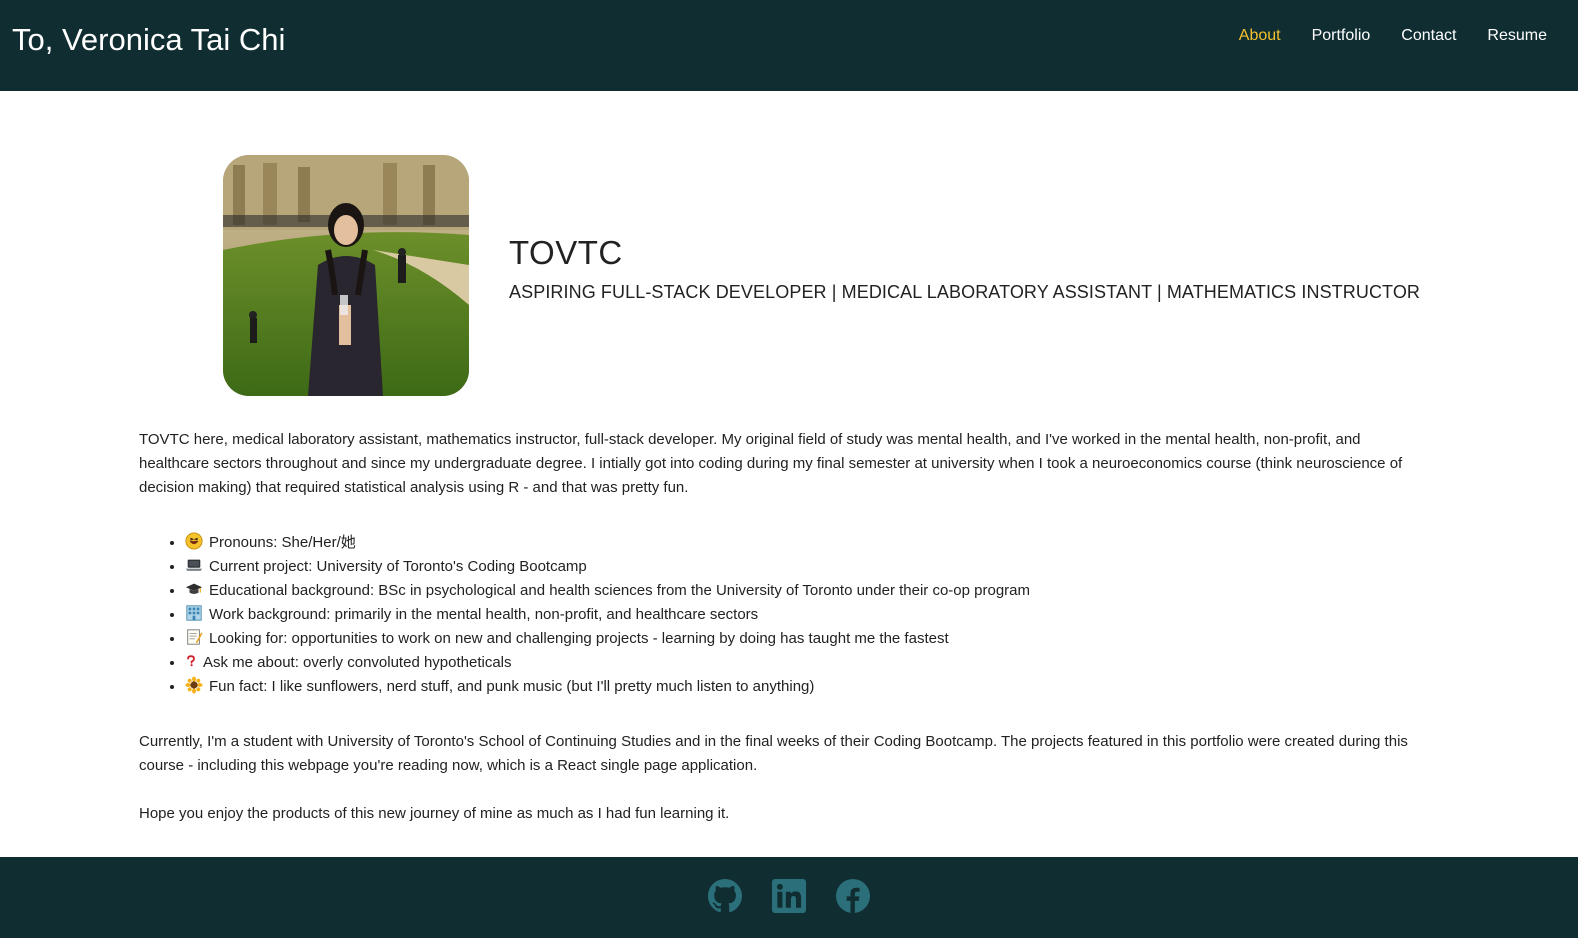 This screenshot has width=1578, height=938. I want to click on memo-icon, so click(195, 637).